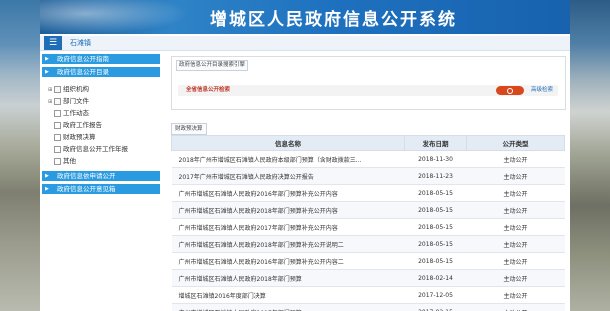  What do you see at coordinates (82, 125) in the screenshot?
I see `tree-item-label: 政府工作报告` at bounding box center [82, 125].